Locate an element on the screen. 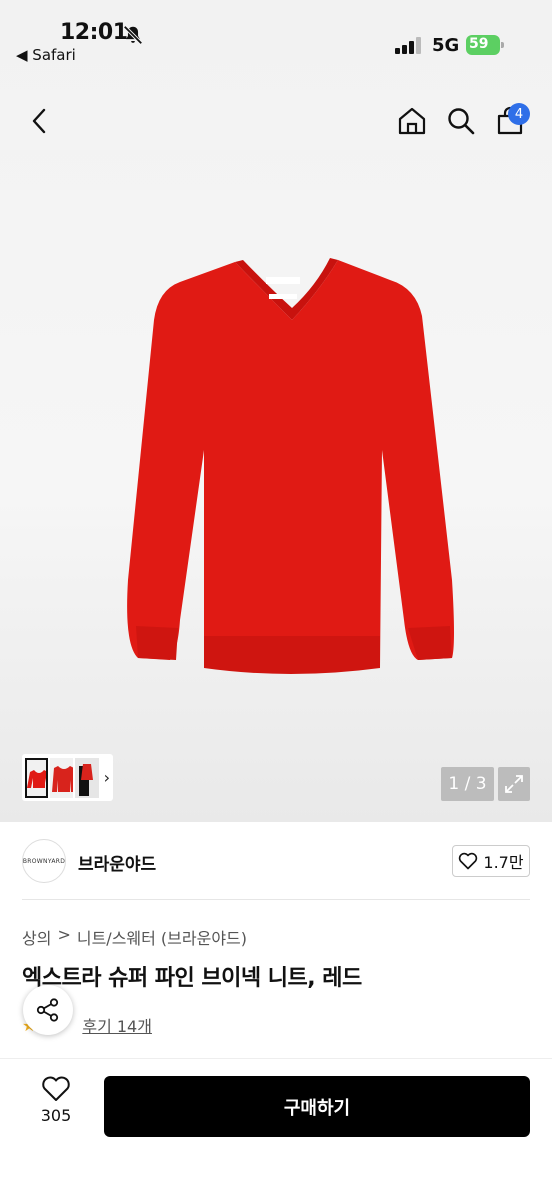 This screenshot has height=1200, width=552. back-button is located at coordinates (40, 121).